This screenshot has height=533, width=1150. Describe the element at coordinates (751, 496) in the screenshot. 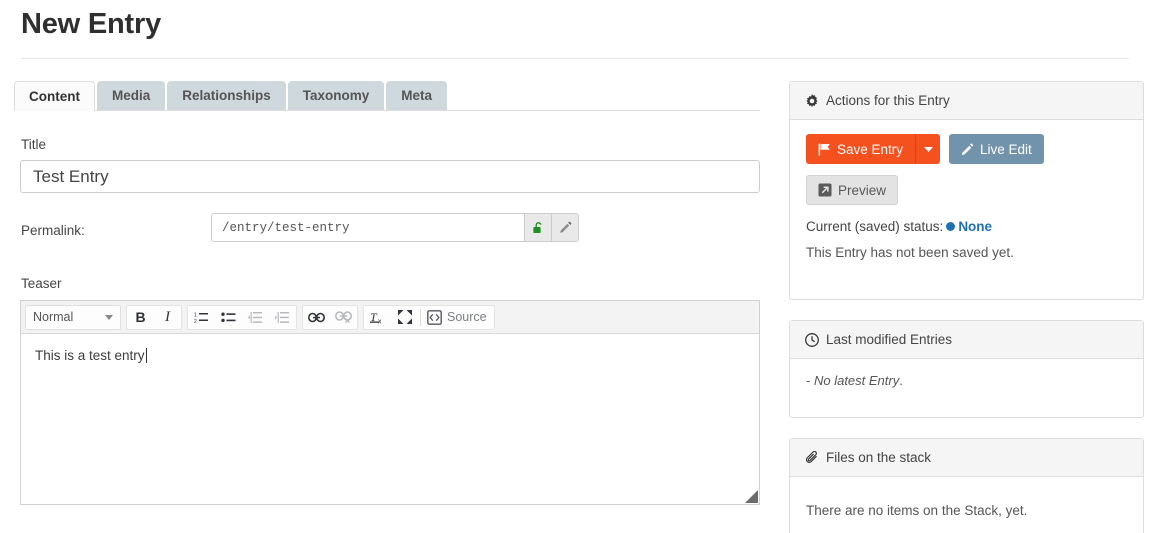

I see `editor-resize-handle` at that location.